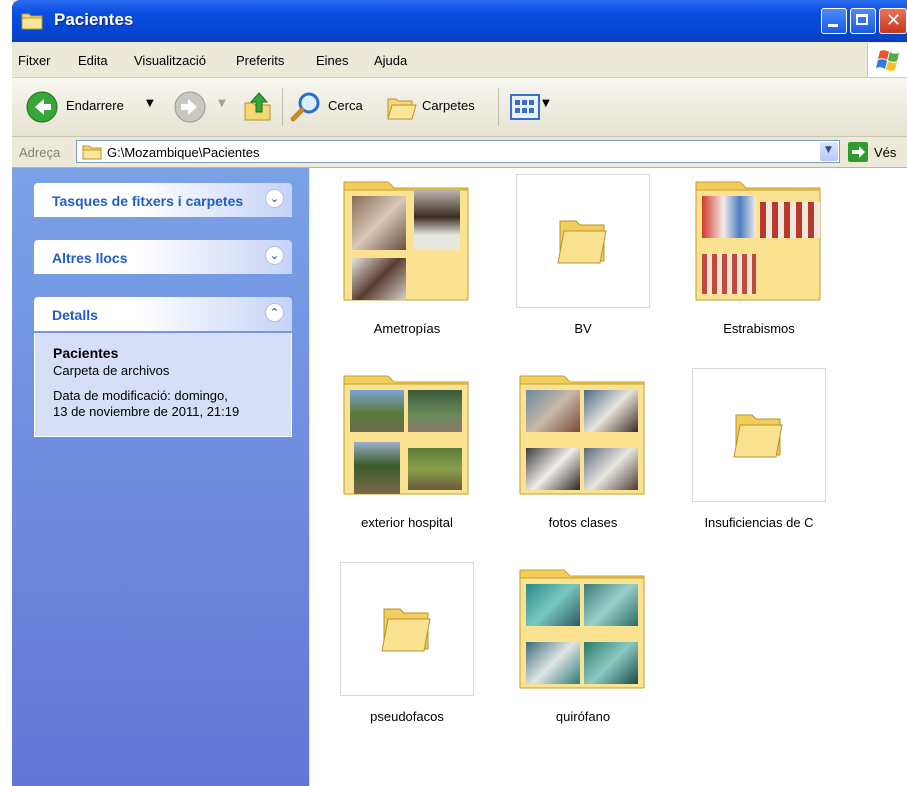  Describe the element at coordinates (111, 370) in the screenshot. I see `details-type: Carpeta de archivos` at that location.